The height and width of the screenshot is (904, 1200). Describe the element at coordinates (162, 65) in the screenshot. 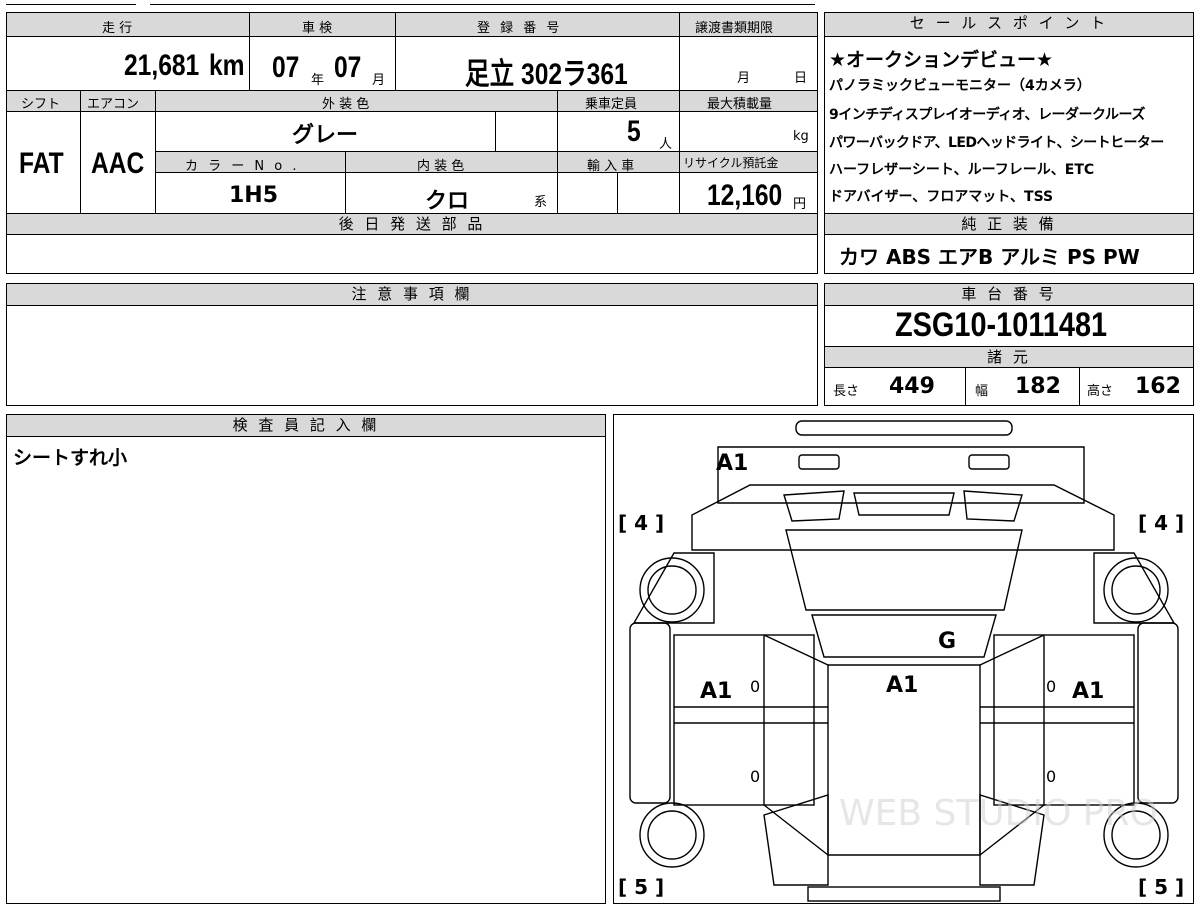

I see `mileage-value: 21,681` at that location.